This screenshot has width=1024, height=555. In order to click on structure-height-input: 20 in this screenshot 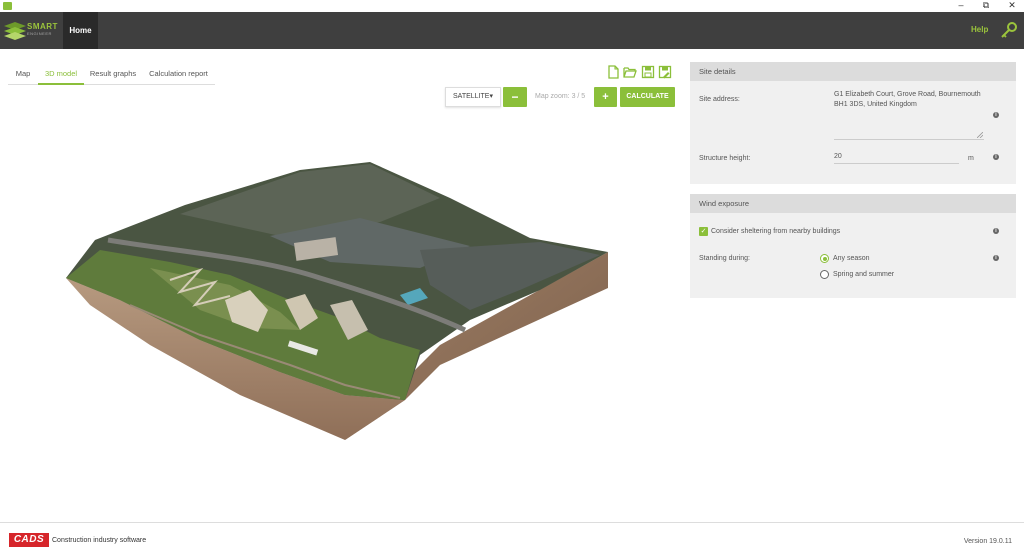, I will do `click(838, 157)`.